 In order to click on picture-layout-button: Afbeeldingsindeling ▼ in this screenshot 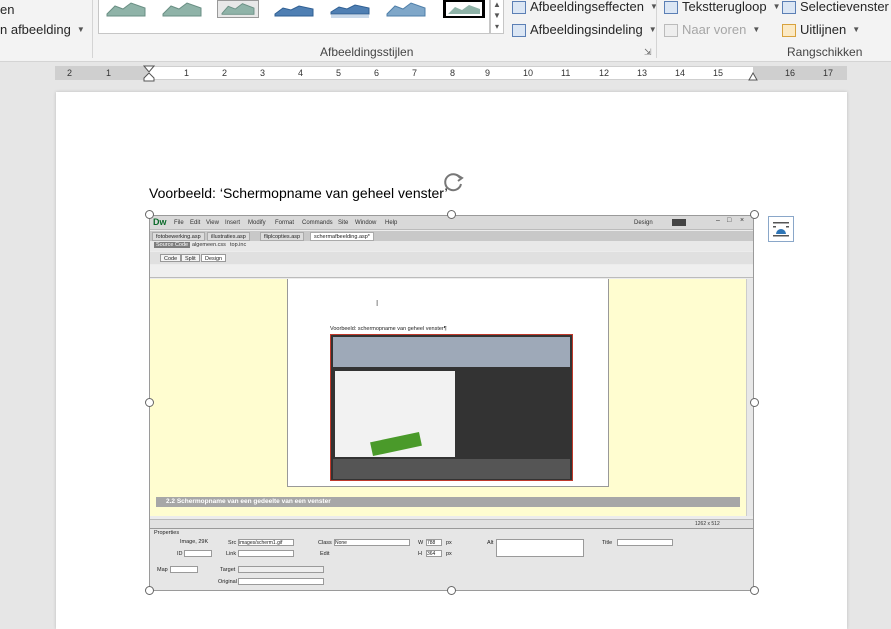, I will do `click(584, 30)`.